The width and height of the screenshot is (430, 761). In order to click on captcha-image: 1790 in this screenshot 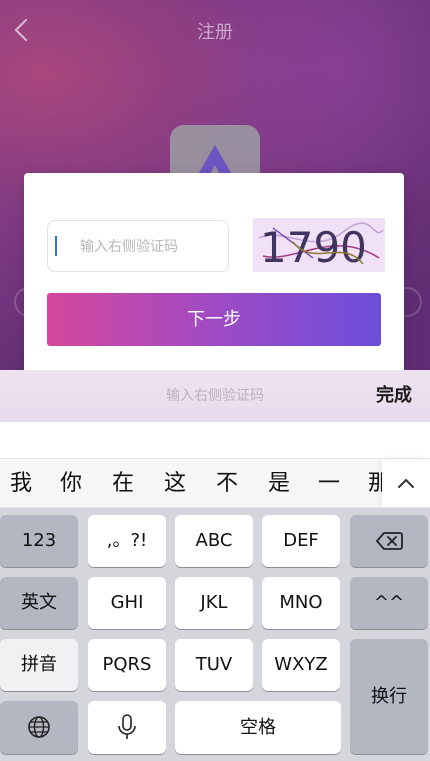, I will do `click(319, 245)`.